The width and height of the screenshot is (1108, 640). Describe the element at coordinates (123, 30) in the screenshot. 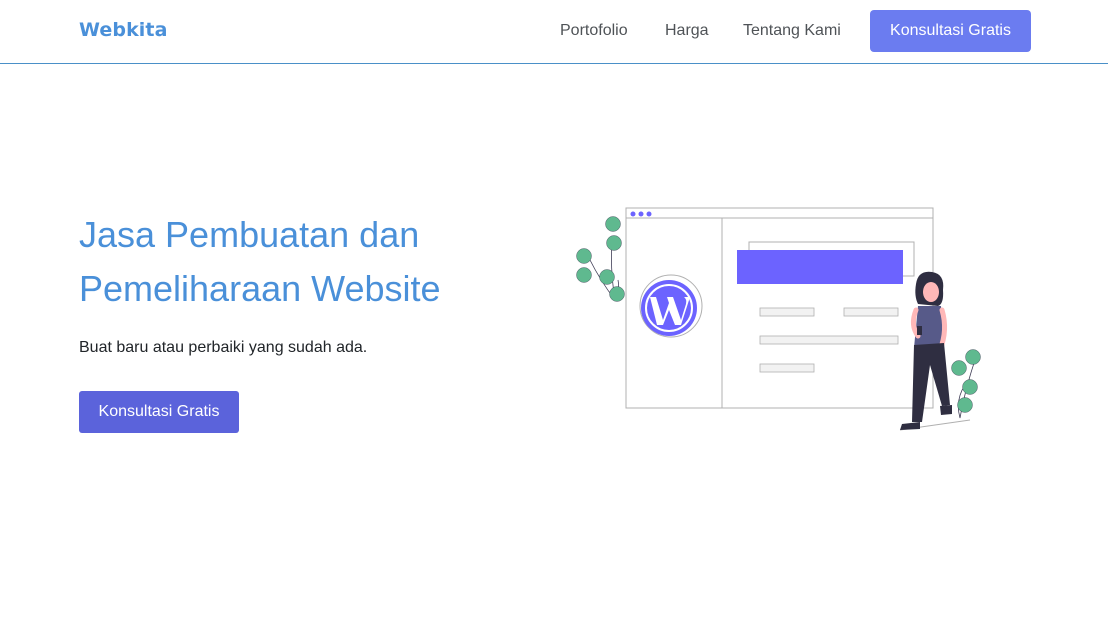

I see `brand-logo: Webkita` at that location.